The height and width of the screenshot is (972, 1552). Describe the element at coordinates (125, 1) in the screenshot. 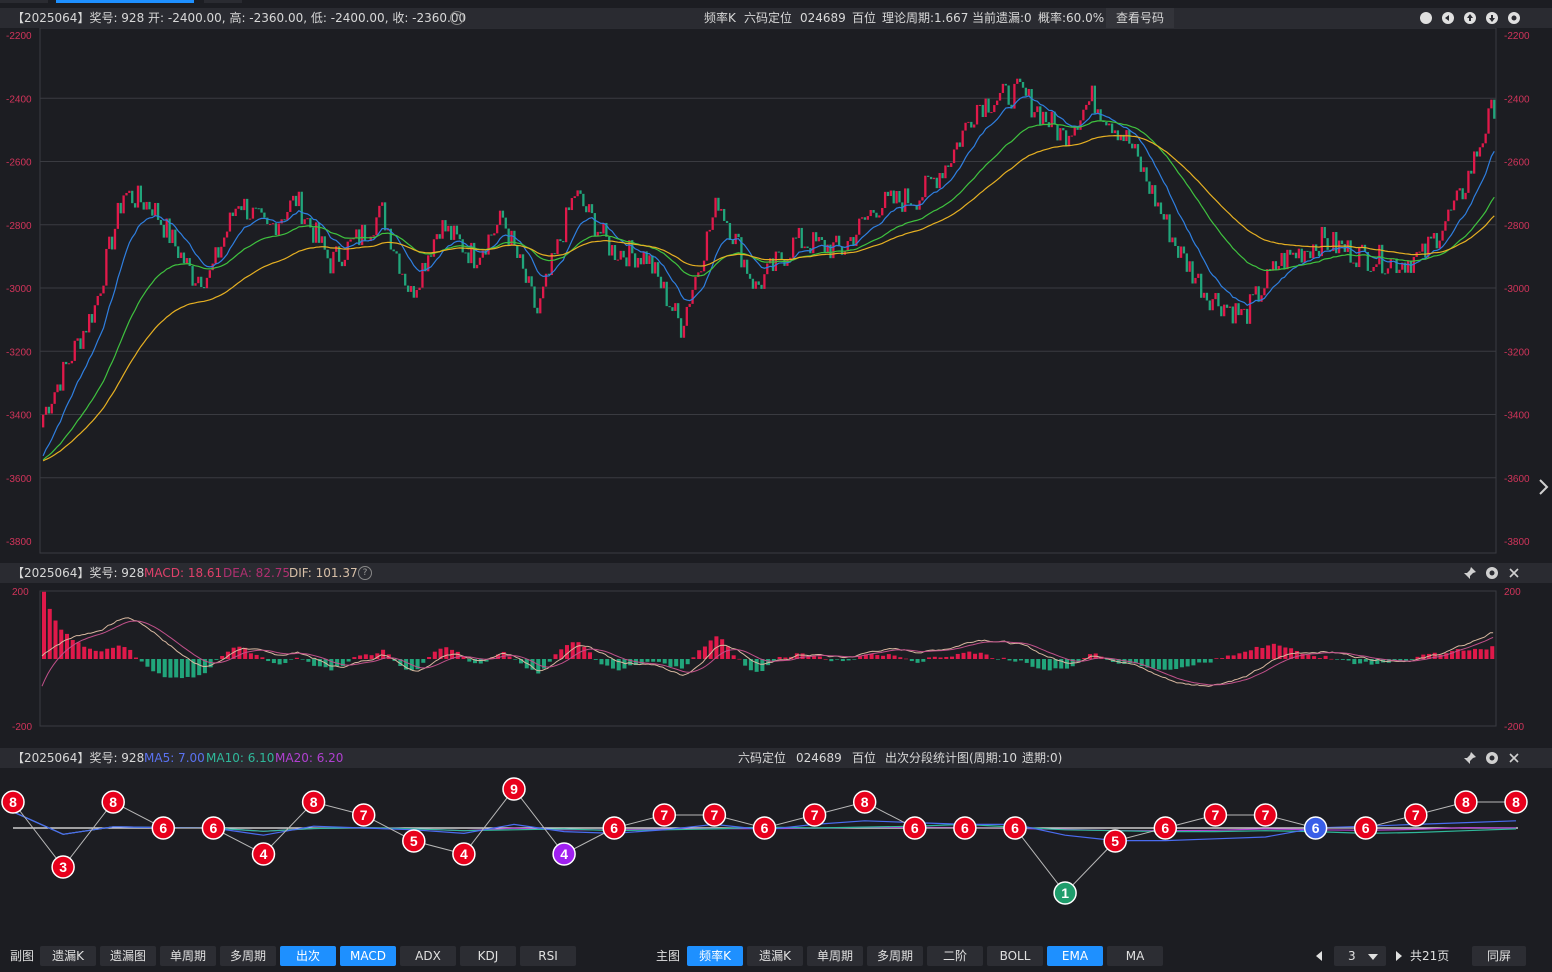

I see `tab-indicator-active` at that location.